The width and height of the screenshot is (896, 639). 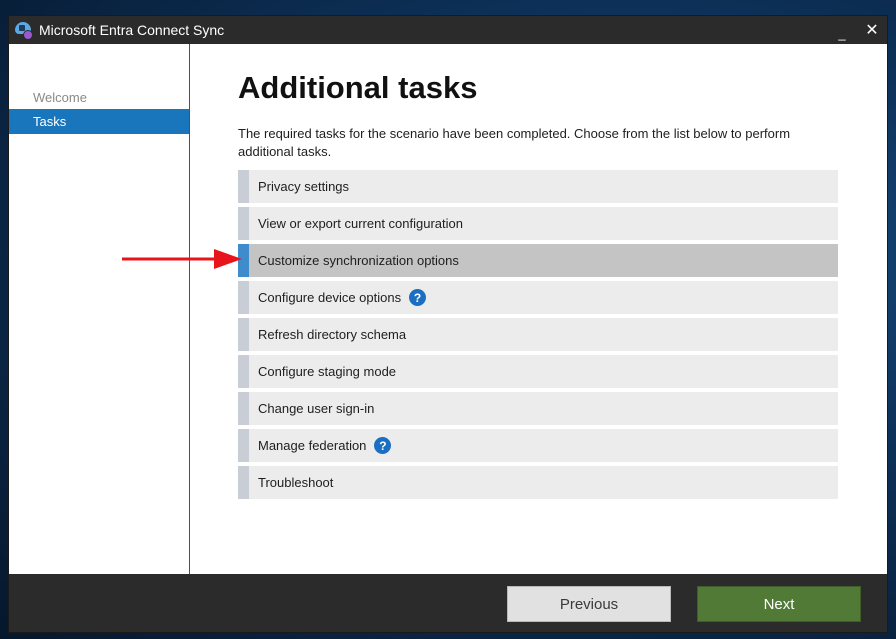 I want to click on task-refresh-directory-schema: Refresh directory schema, so click(x=538, y=334).